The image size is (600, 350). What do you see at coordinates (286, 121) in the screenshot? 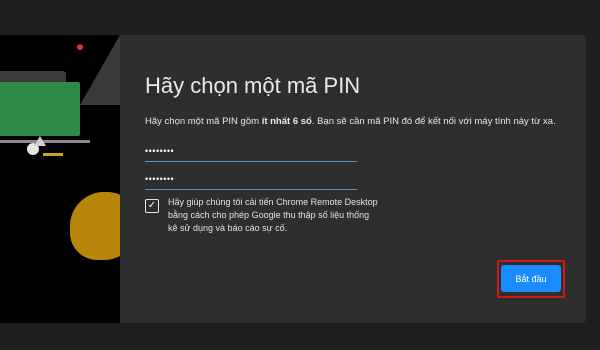
I see `description-bold: ít nhất 6 số` at bounding box center [286, 121].